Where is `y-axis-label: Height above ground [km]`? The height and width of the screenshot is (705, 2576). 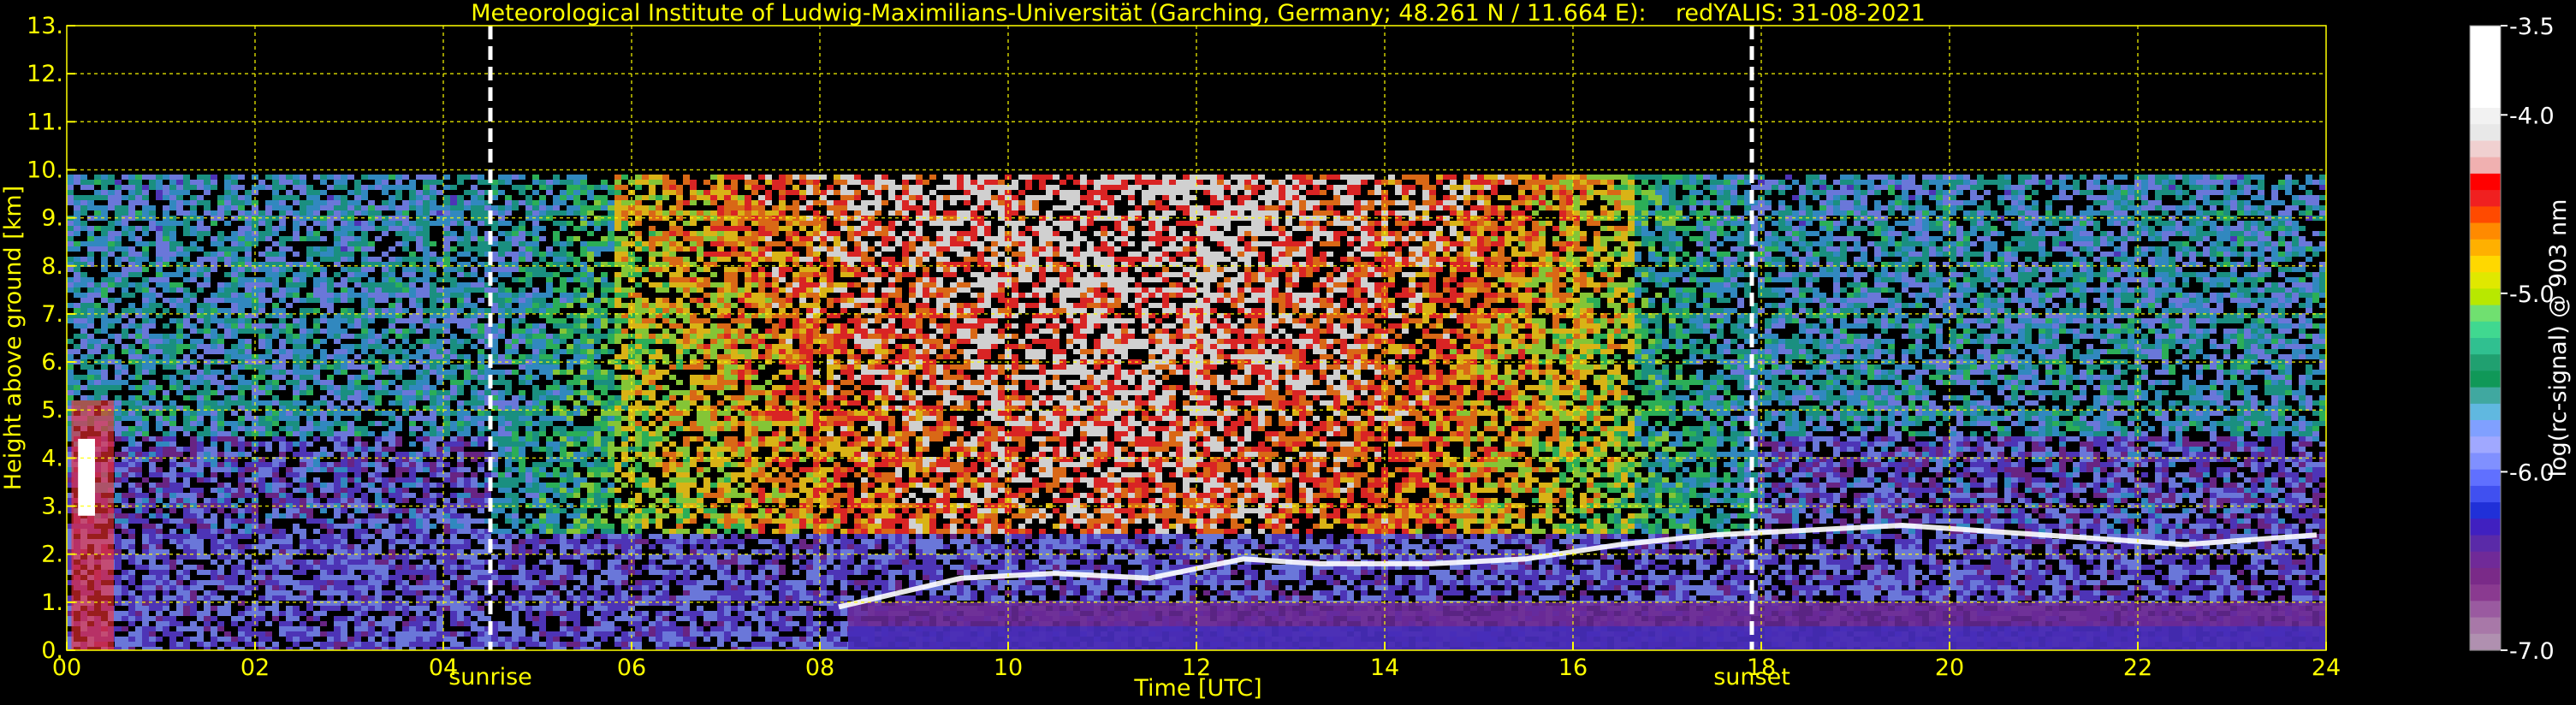
y-axis-label: Height above ground [km] is located at coordinates (13, 338).